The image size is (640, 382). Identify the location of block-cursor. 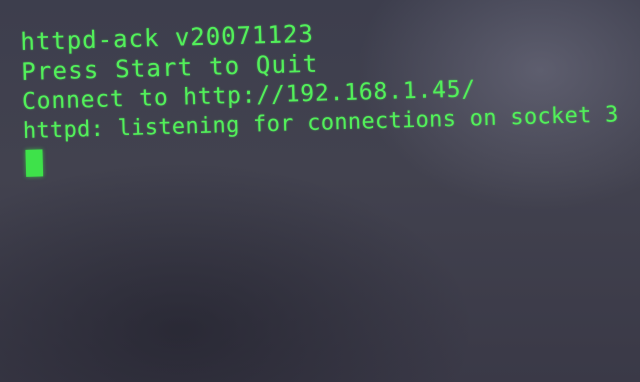
(34, 163).